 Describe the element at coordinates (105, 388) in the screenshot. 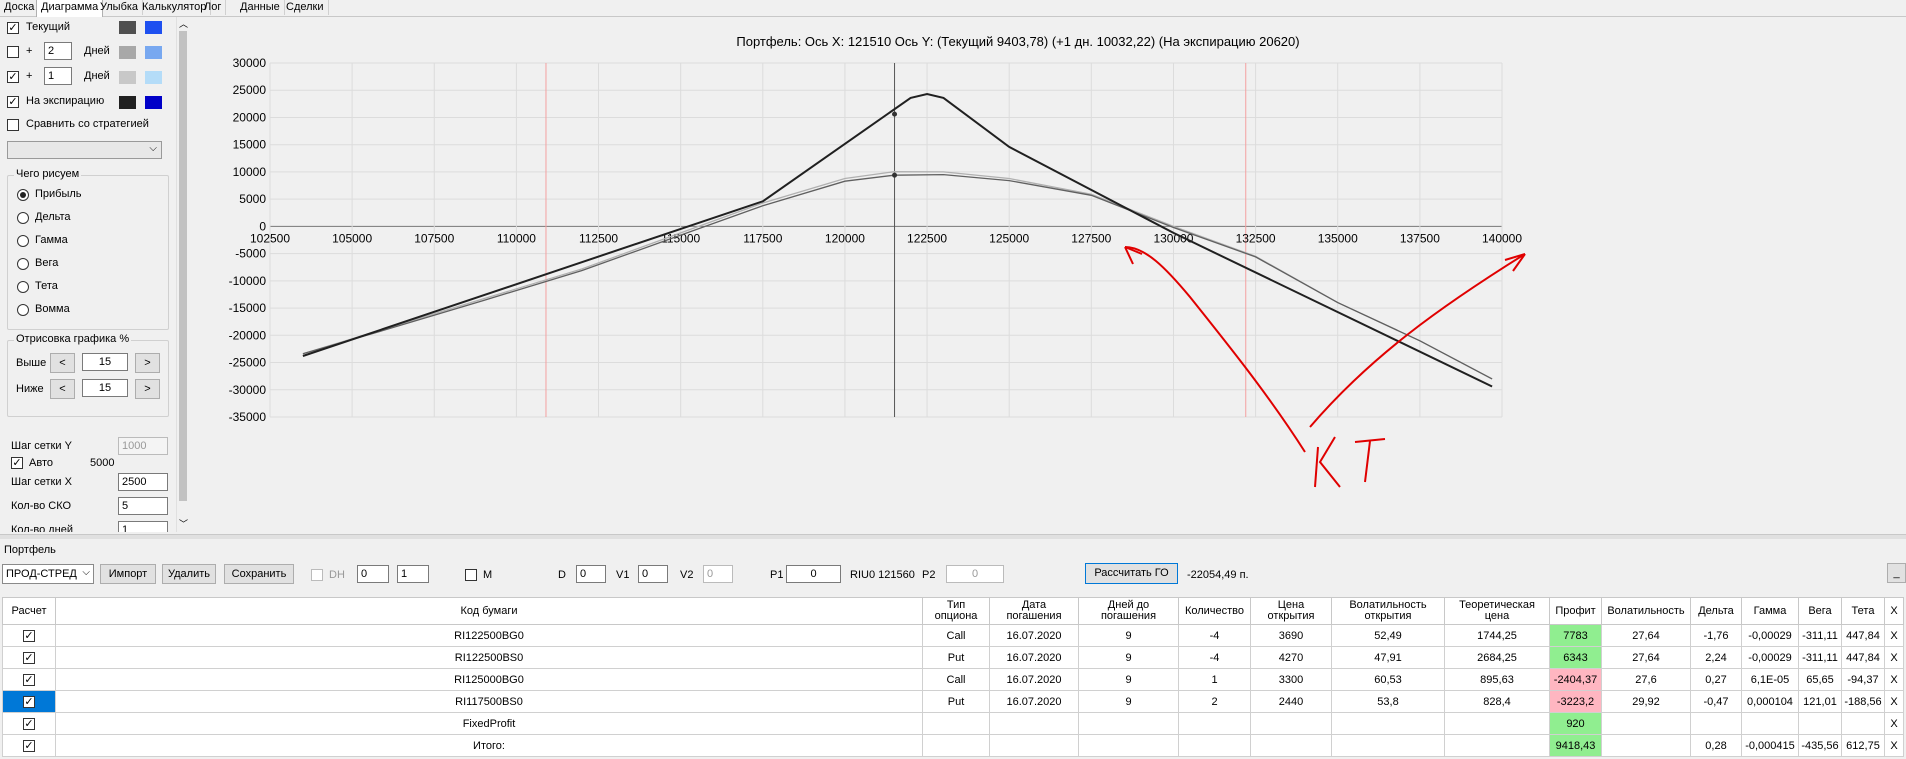

I see `below-input: 15` at that location.